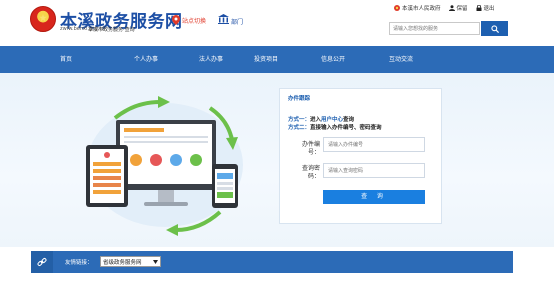 The image size is (554, 283). Describe the element at coordinates (146, 59) in the screenshot. I see `nav-item-personal: 个人办事` at that location.